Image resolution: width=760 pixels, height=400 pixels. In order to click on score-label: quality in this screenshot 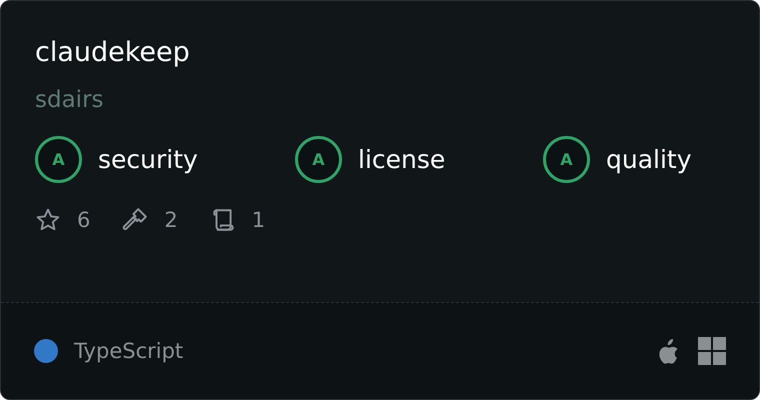, I will do `click(649, 159)`.